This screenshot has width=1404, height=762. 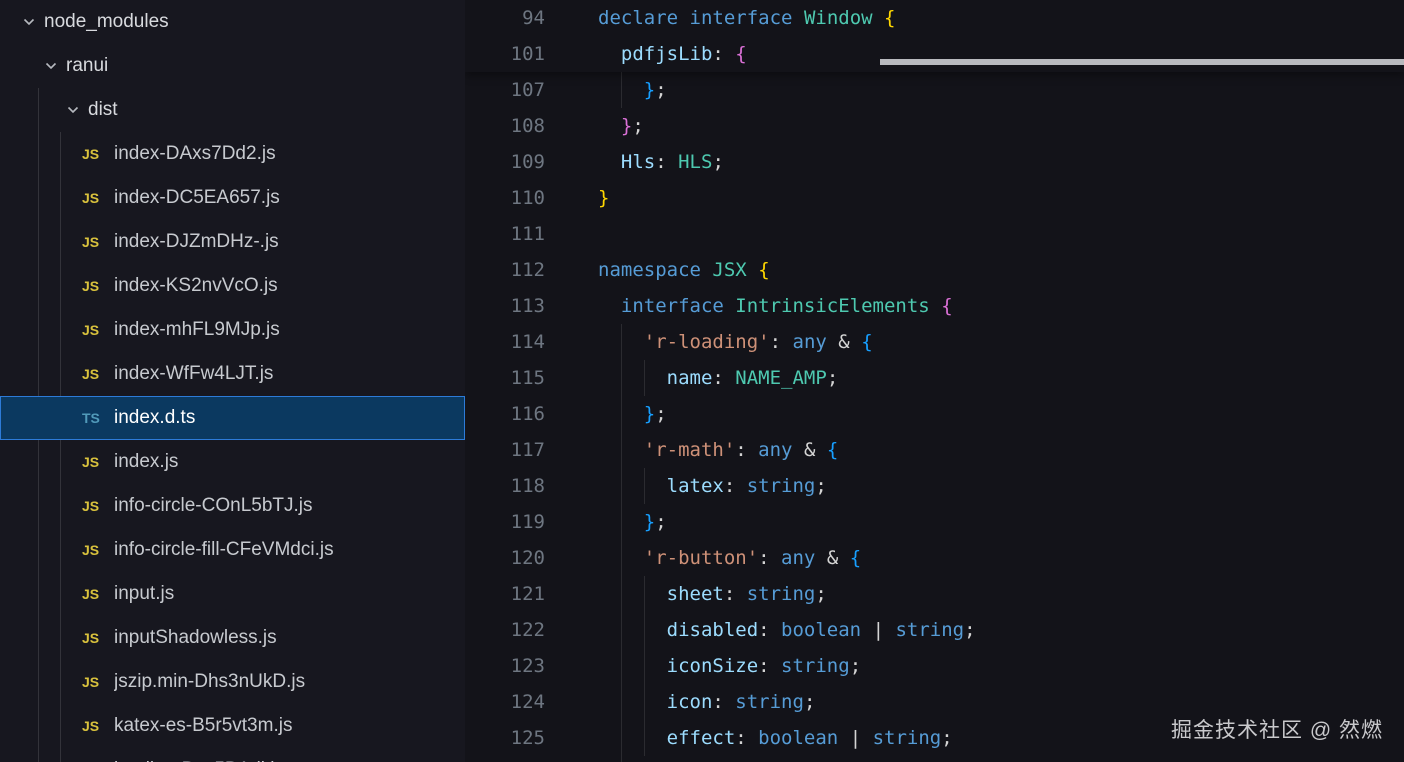 I want to click on code-line: 110}, so click(x=934, y=198).